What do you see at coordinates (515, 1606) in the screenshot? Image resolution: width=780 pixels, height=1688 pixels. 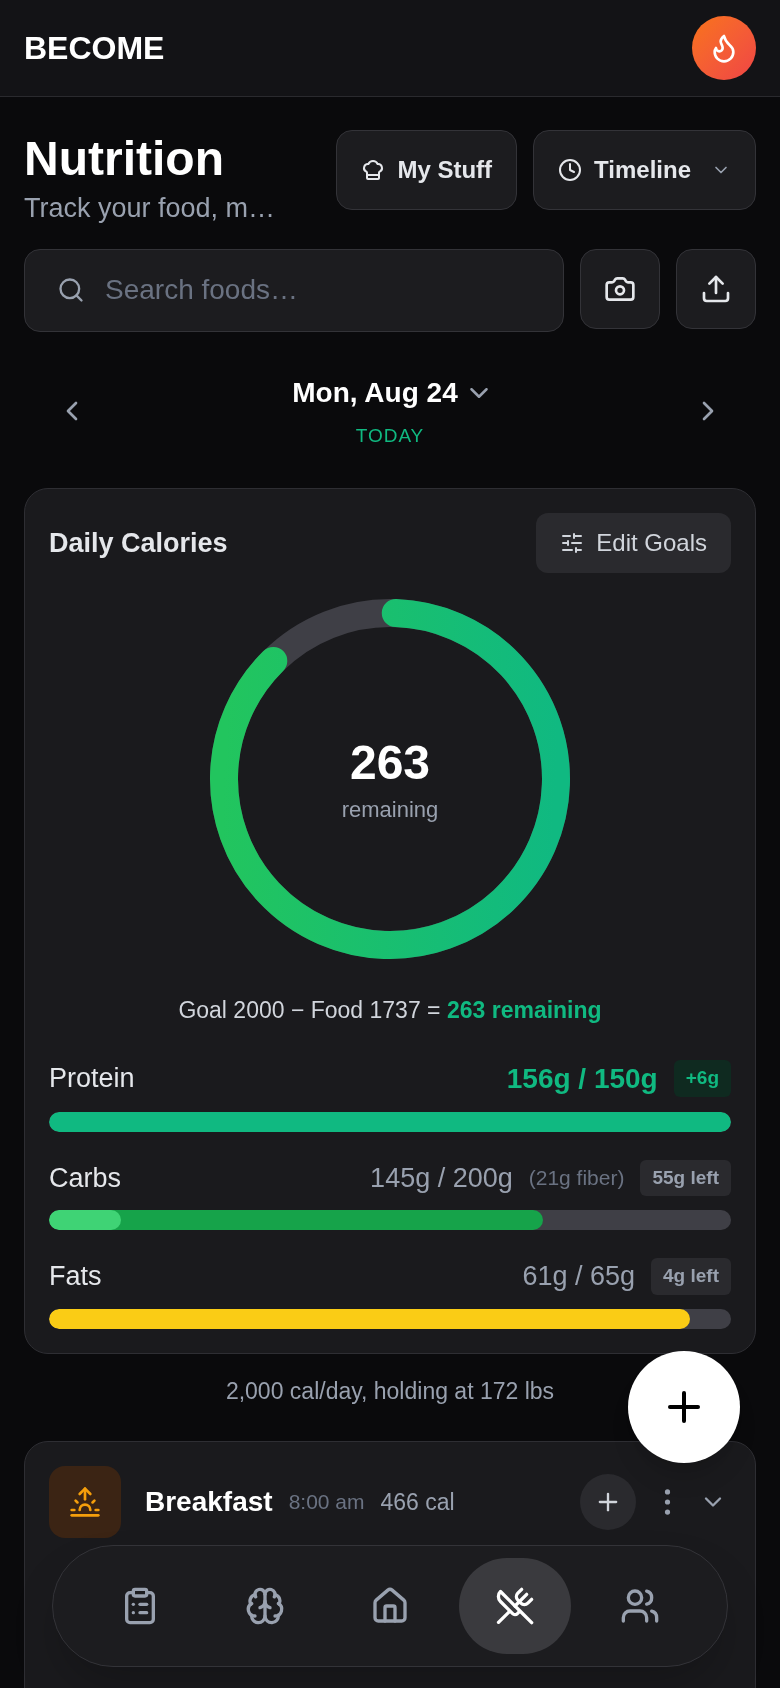 I see `utensils-icon` at bounding box center [515, 1606].